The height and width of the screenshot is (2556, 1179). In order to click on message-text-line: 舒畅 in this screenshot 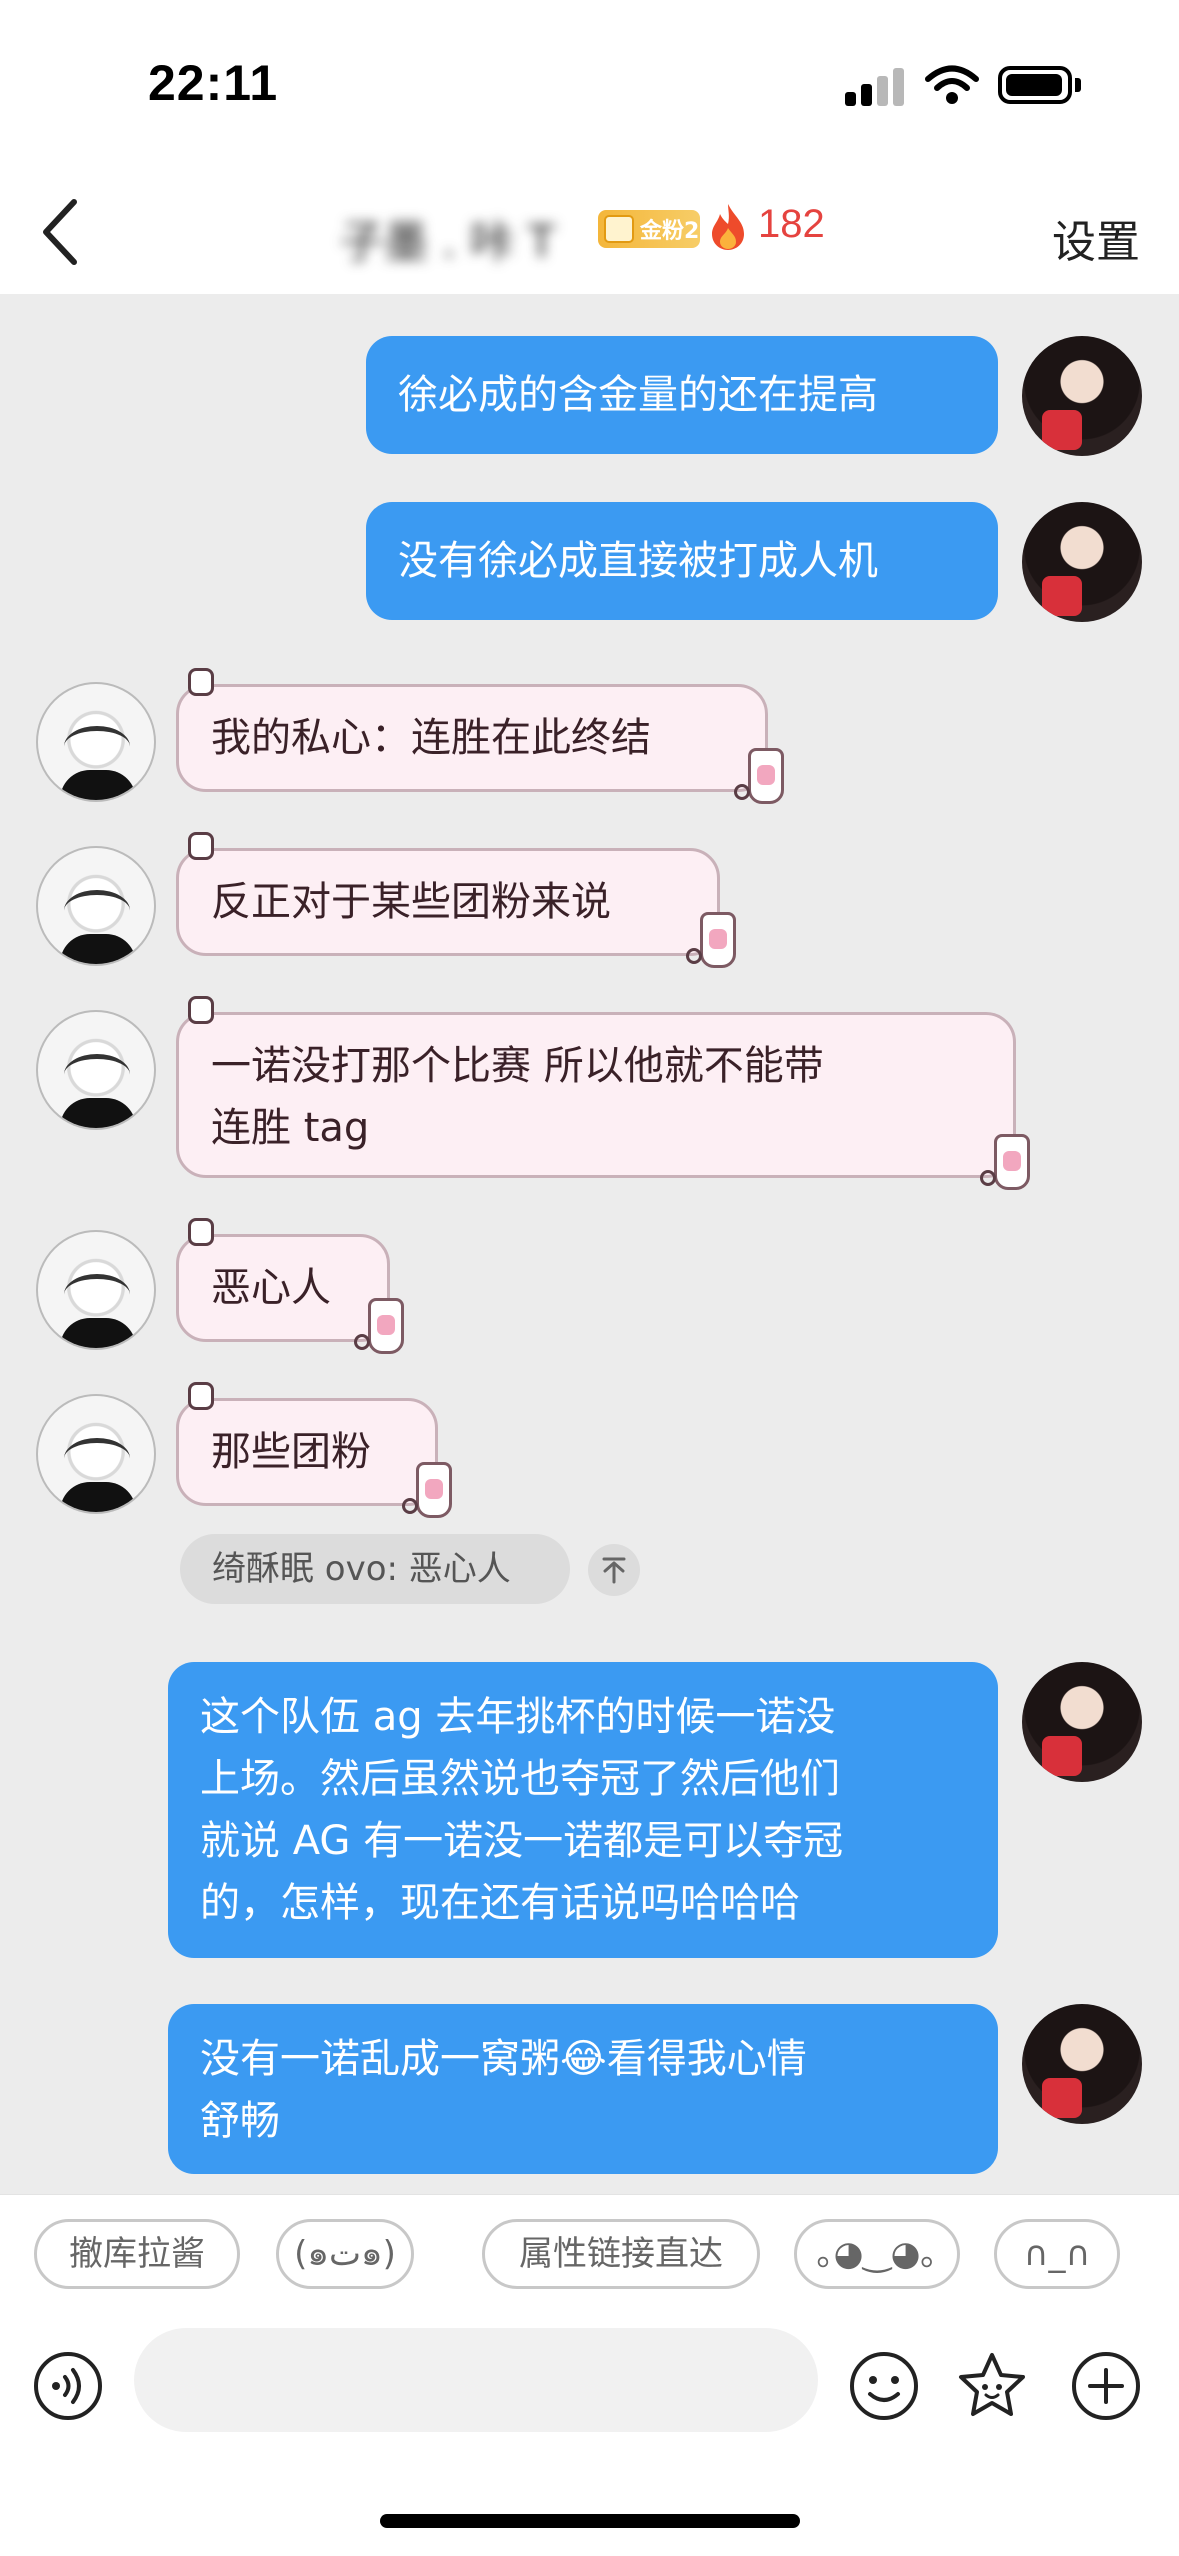, I will do `click(240, 2121)`.